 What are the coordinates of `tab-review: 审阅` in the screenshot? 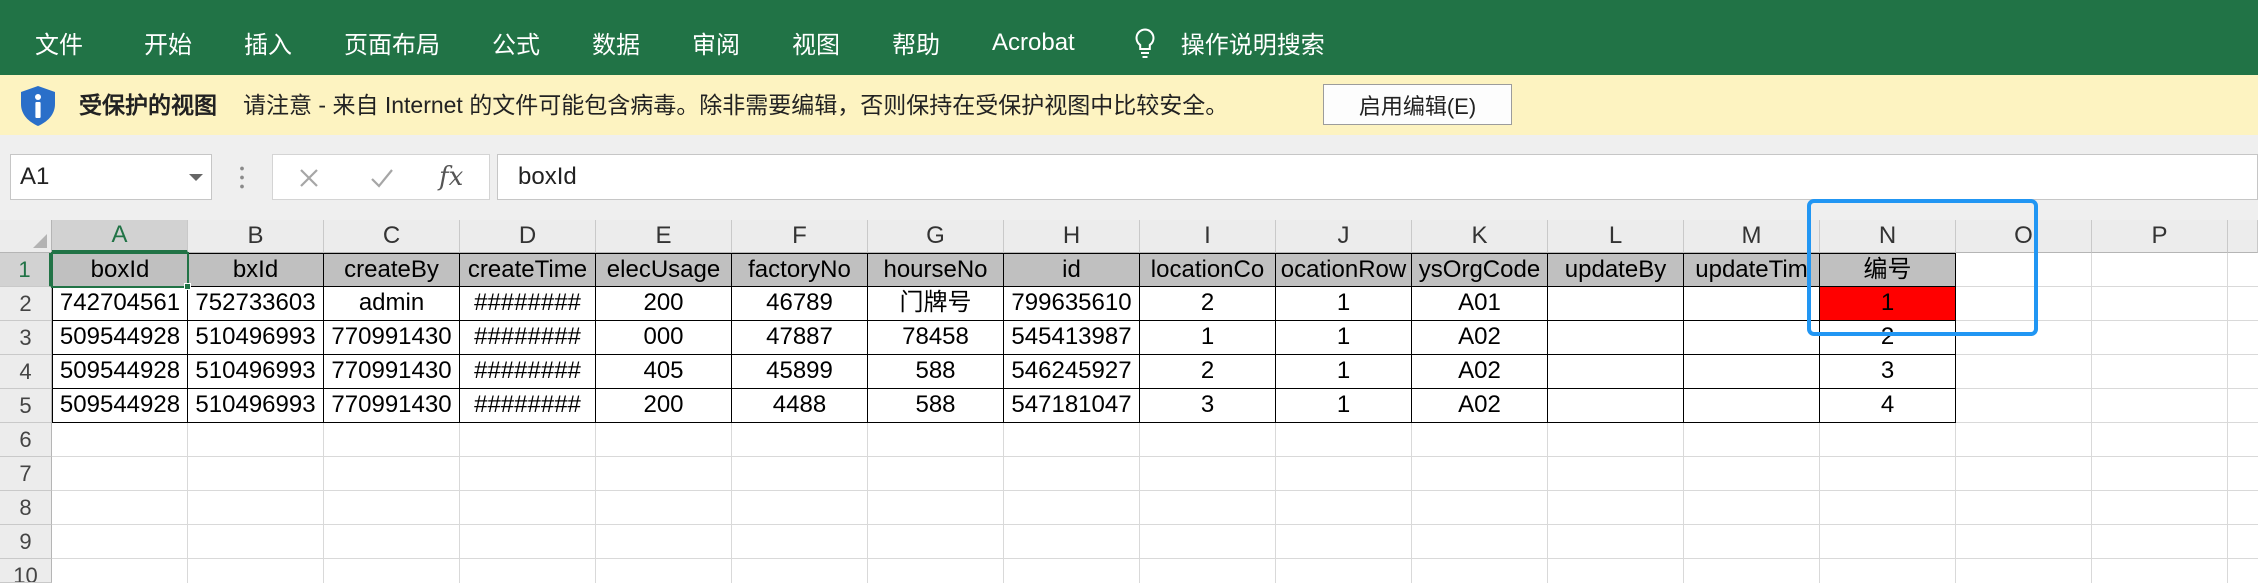 It's located at (716, 42).